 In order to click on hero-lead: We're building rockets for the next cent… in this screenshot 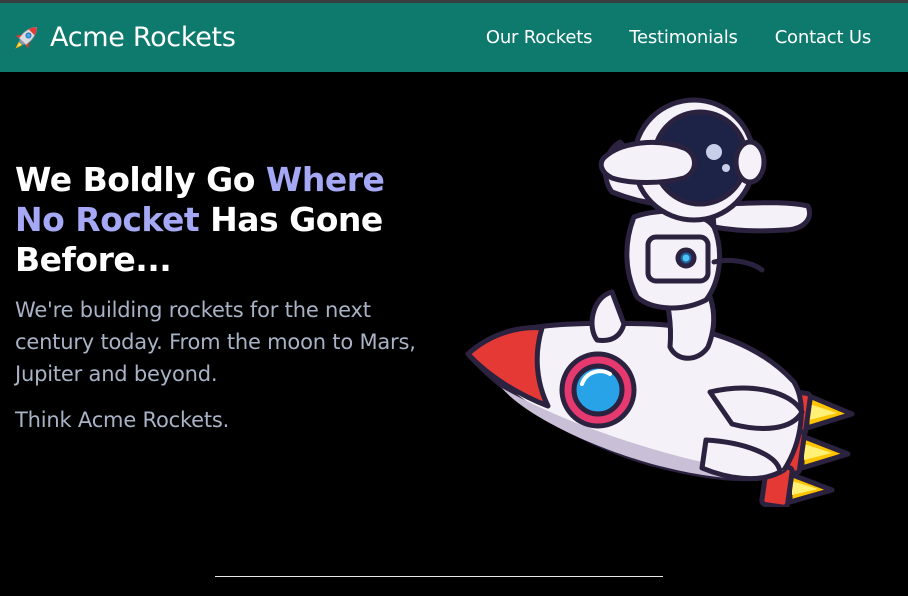, I will do `click(215, 342)`.